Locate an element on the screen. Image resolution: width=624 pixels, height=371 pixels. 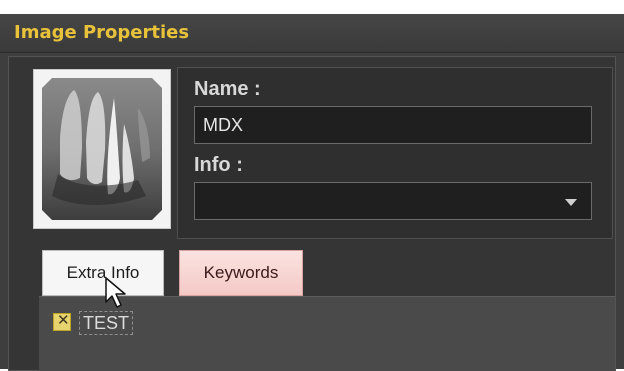
xray-image is located at coordinates (102, 149).